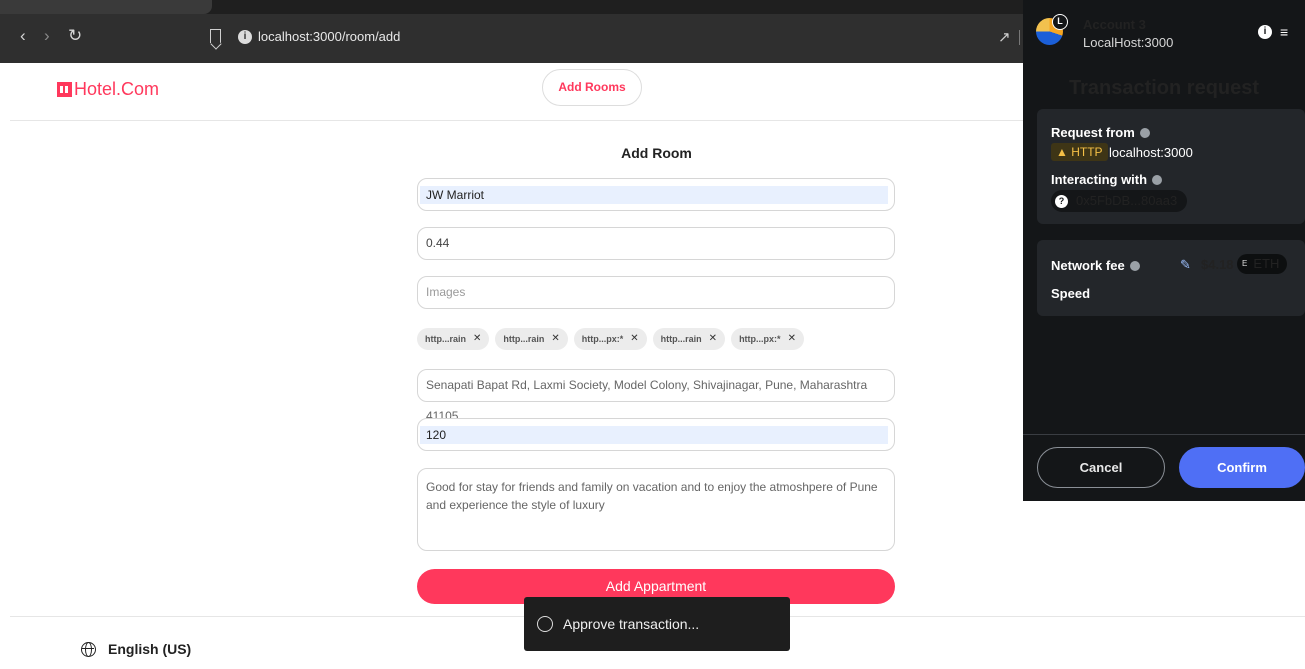 The height and width of the screenshot is (669, 1305). Describe the element at coordinates (1185, 265) in the screenshot. I see `edit-icon: ✎` at that location.